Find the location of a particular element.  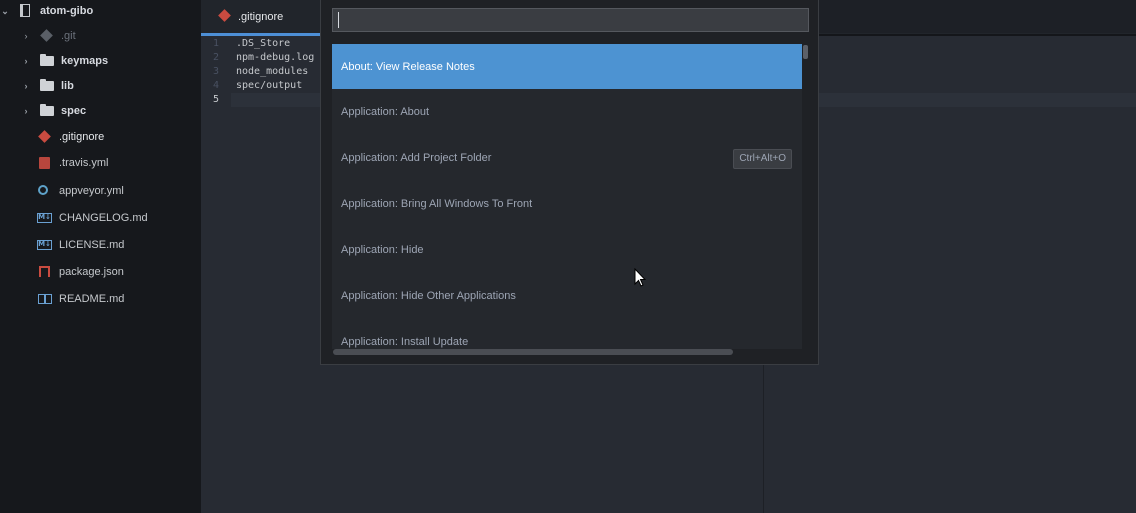

chevron-down-icon: ⌄ is located at coordinates (5, 11).